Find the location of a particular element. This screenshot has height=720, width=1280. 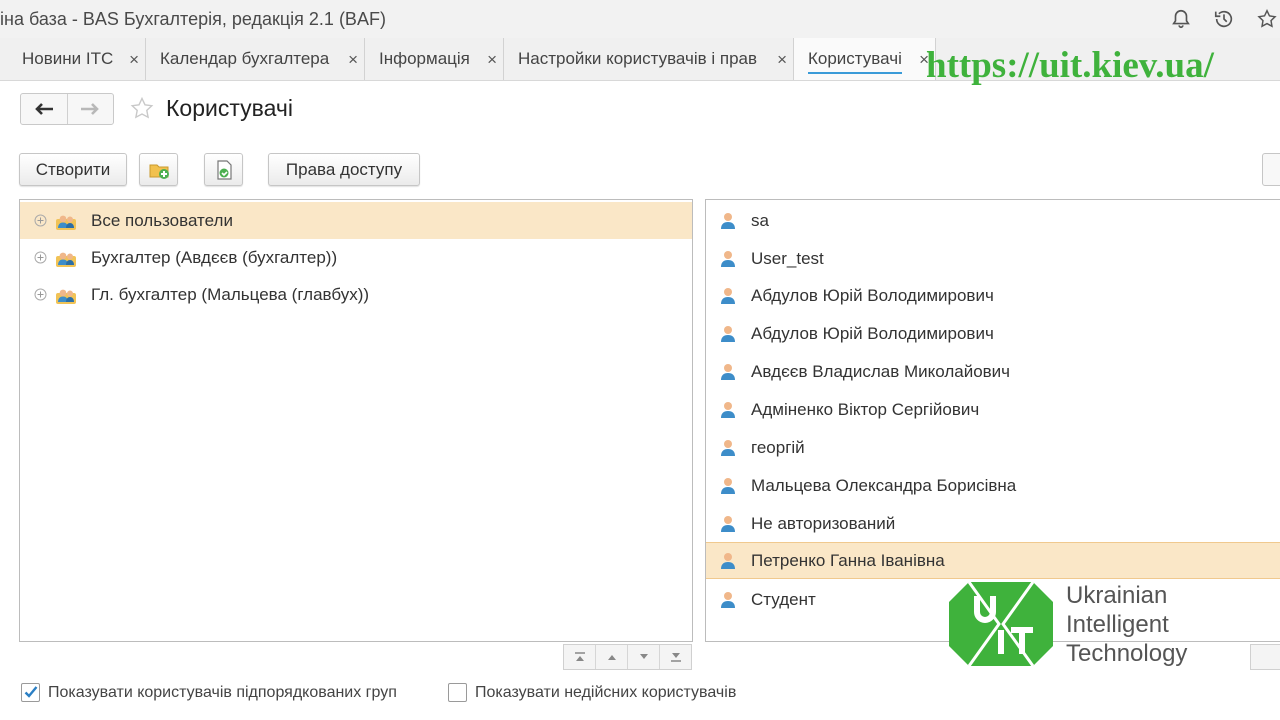

group-label: Гл. бухгалтер (Мальцева (главбух)) is located at coordinates (230, 294).